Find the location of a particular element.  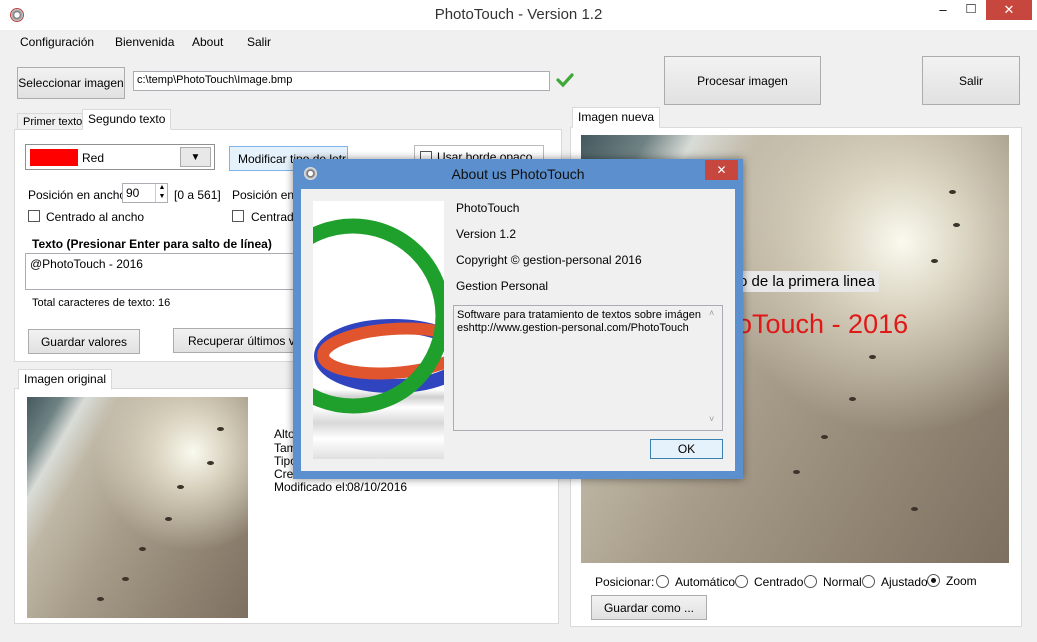

radio-normal is located at coordinates (810, 581).